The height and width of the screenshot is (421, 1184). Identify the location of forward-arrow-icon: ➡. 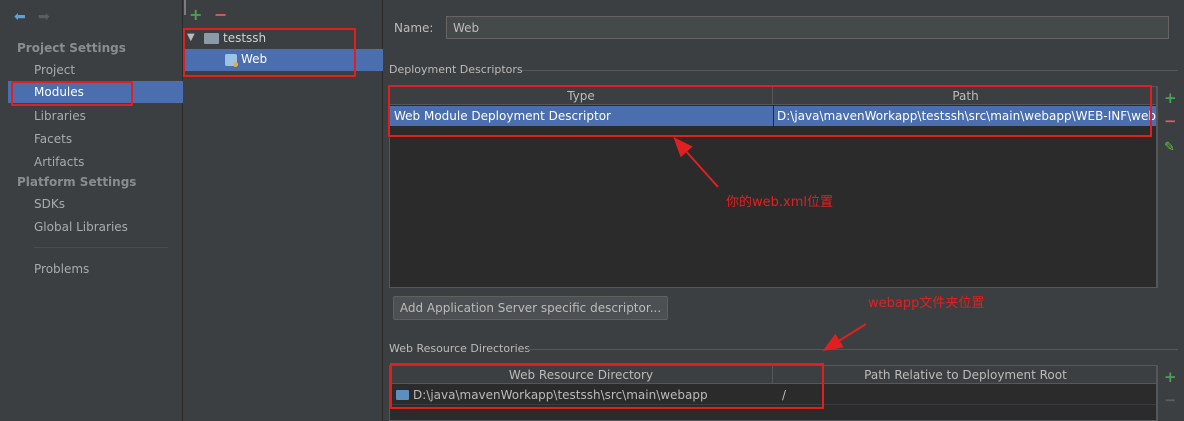
(44, 17).